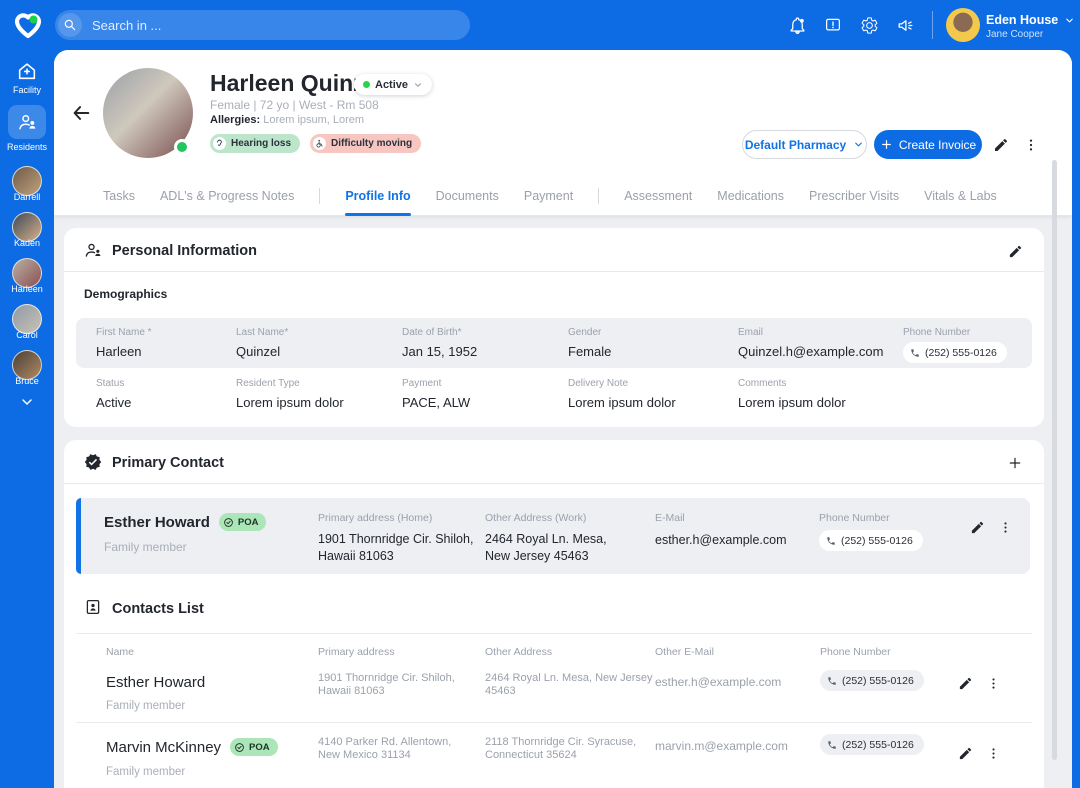 The width and height of the screenshot is (1080, 788). Describe the element at coordinates (164, 747) in the screenshot. I see `contact-name: Marvin McKinney` at that location.